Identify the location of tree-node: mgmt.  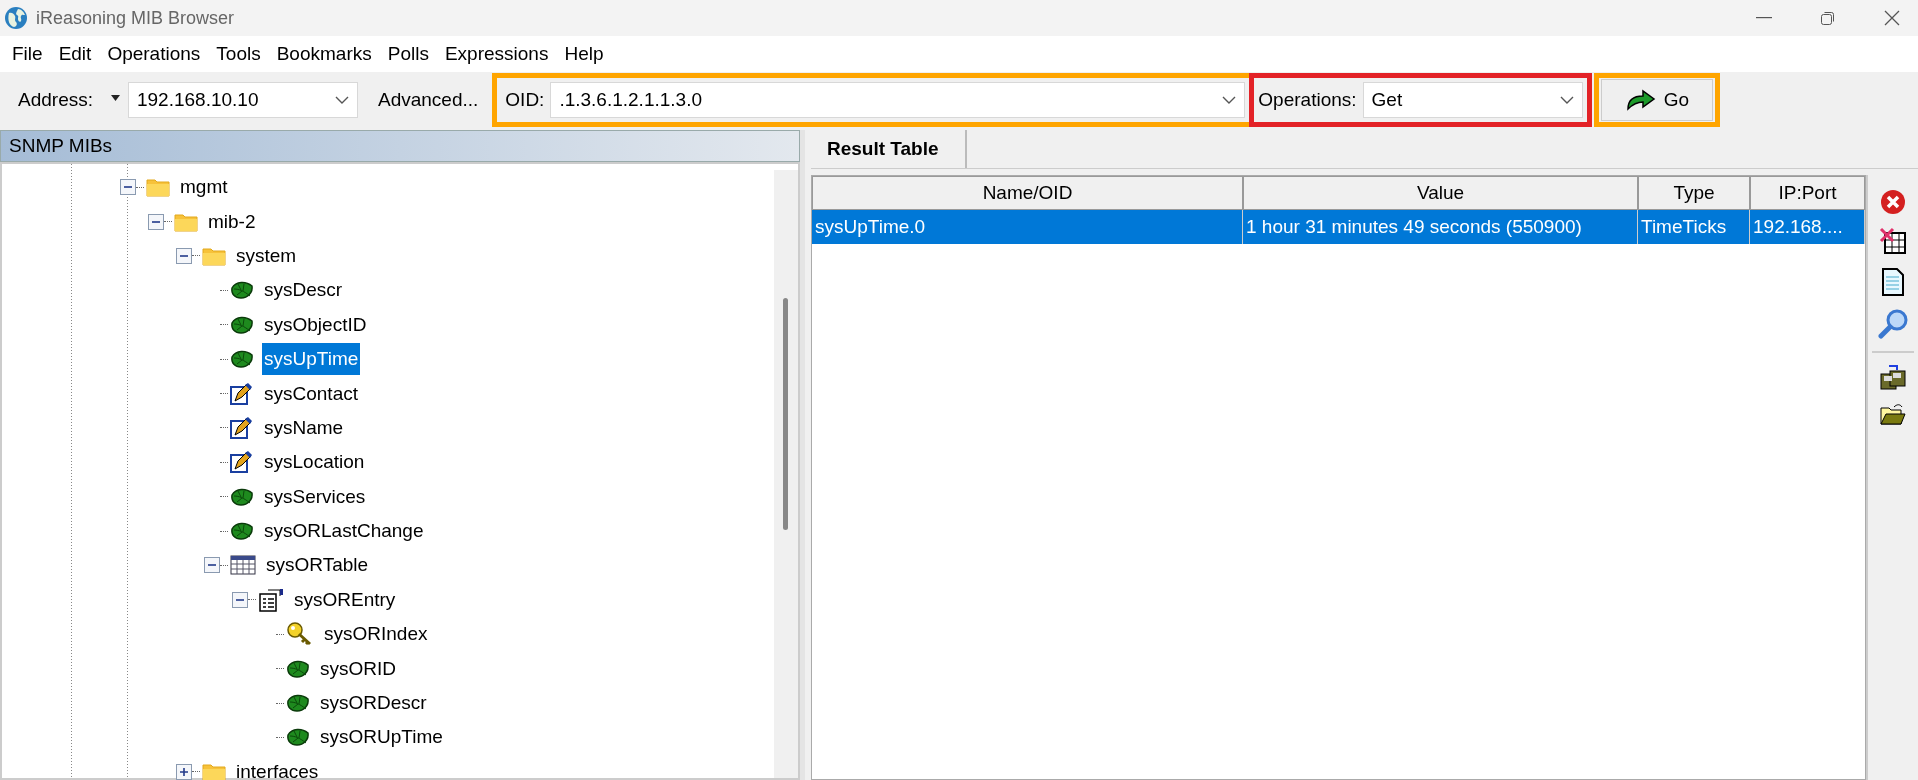
(204, 187).